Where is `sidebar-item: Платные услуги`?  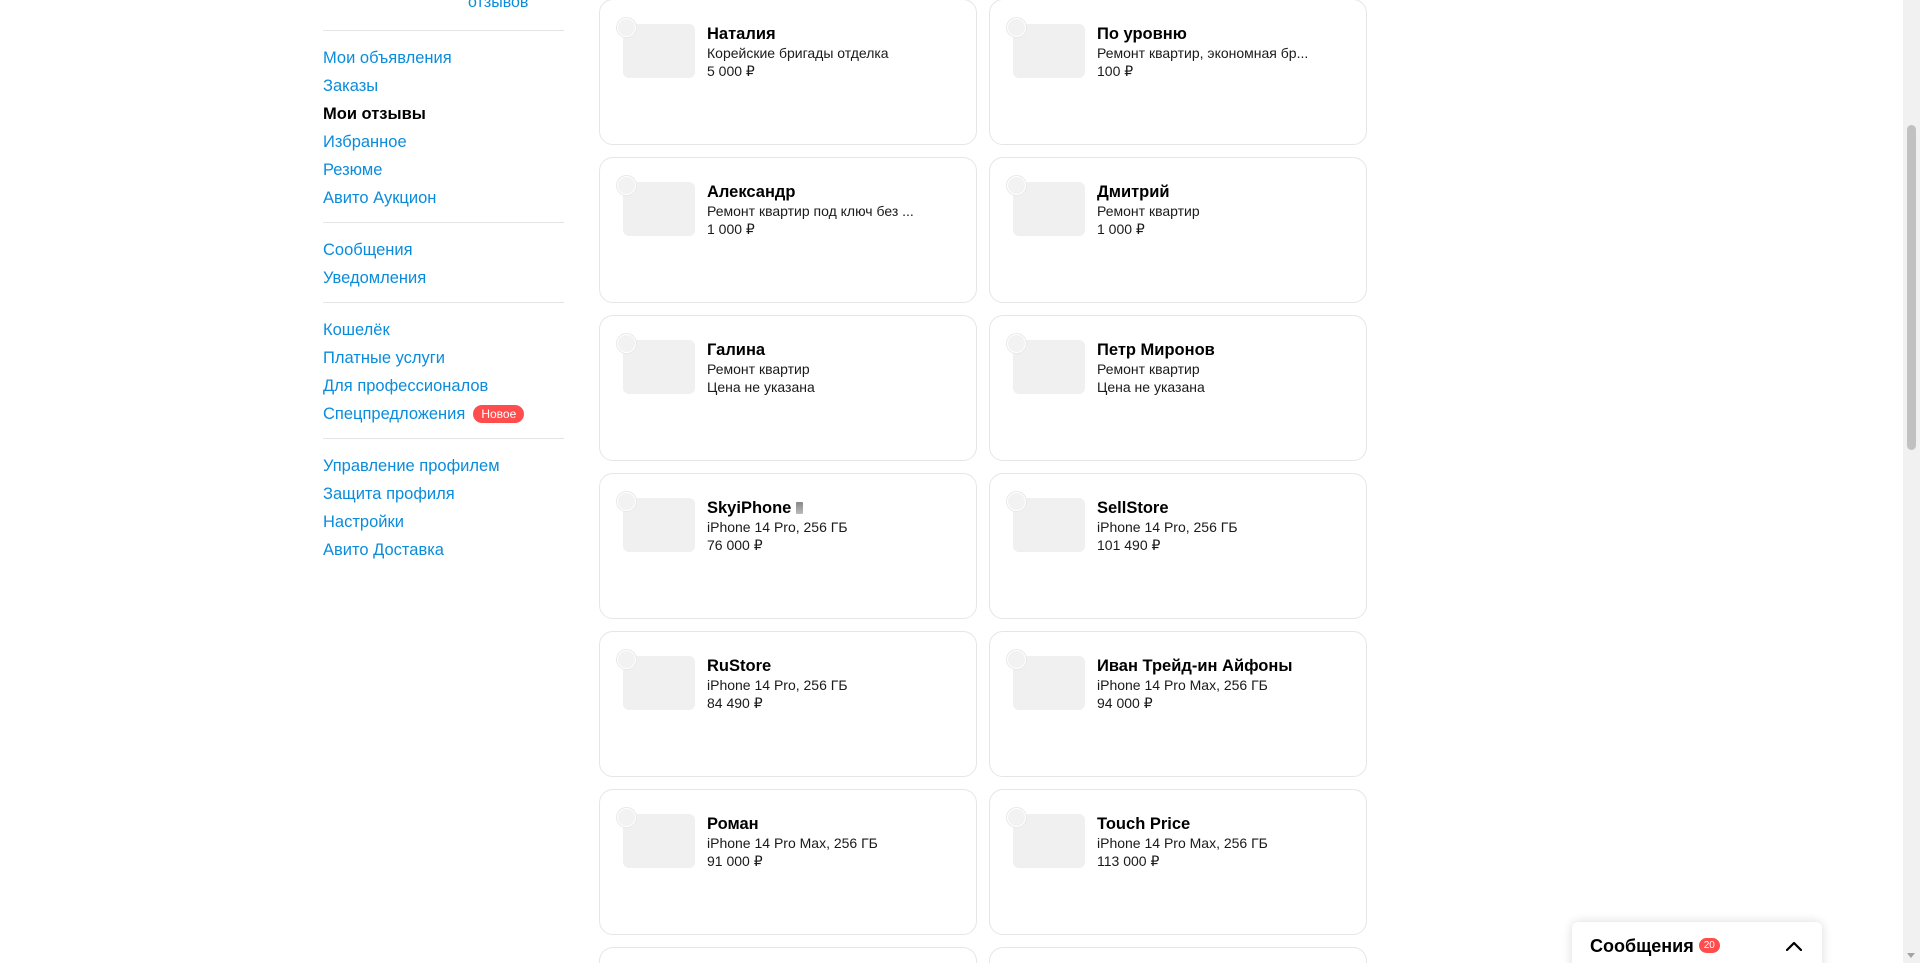 sidebar-item: Платные услуги is located at coordinates (443, 358).